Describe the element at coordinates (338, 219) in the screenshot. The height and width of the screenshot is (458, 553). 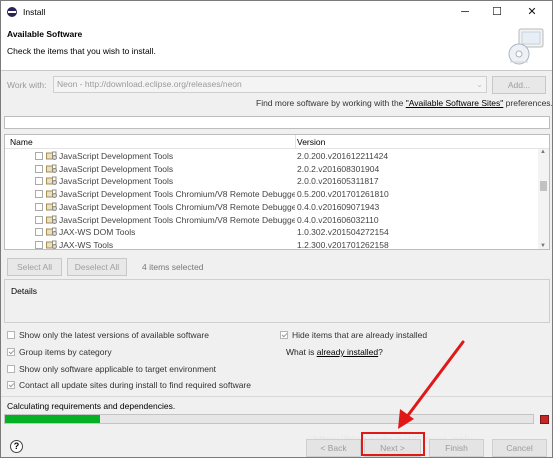
I see `row-version: 0.4.0.v201606032110` at that location.